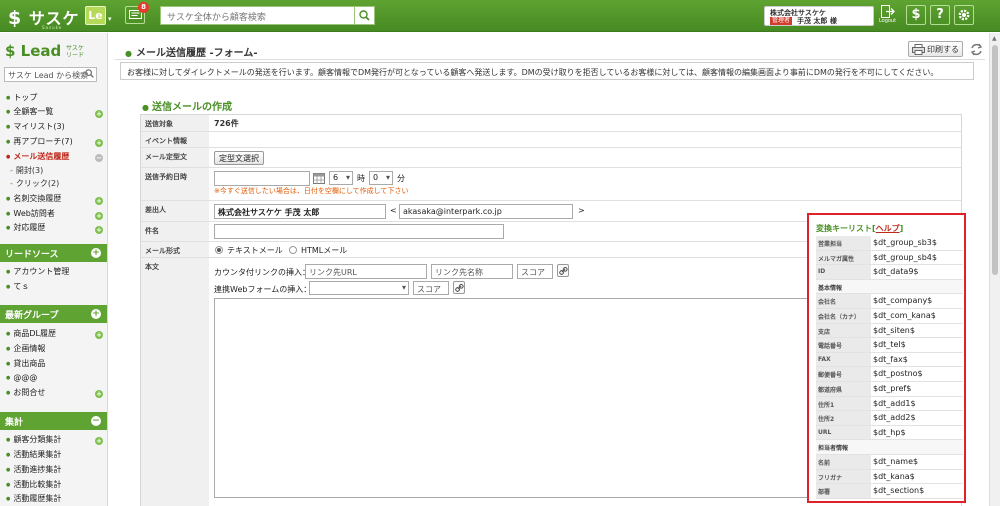 The width and height of the screenshot is (1000, 506). What do you see at coordinates (25, 363) in the screenshot?
I see `sidebar-item-rental: 貸出商品` at bounding box center [25, 363].